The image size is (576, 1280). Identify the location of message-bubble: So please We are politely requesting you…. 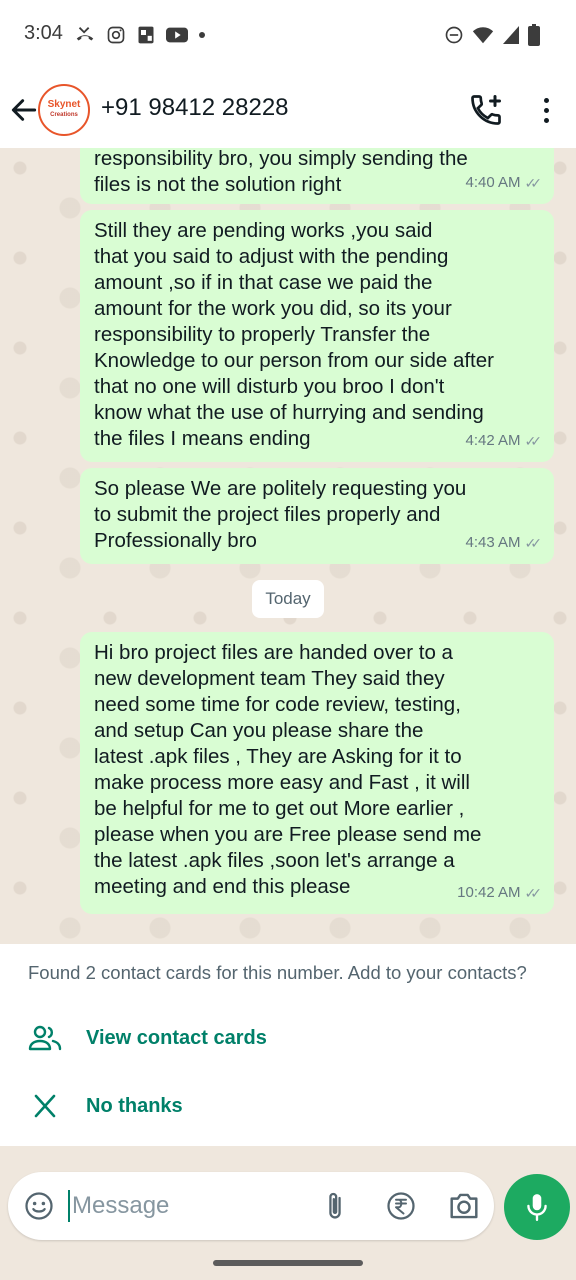
(317, 516).